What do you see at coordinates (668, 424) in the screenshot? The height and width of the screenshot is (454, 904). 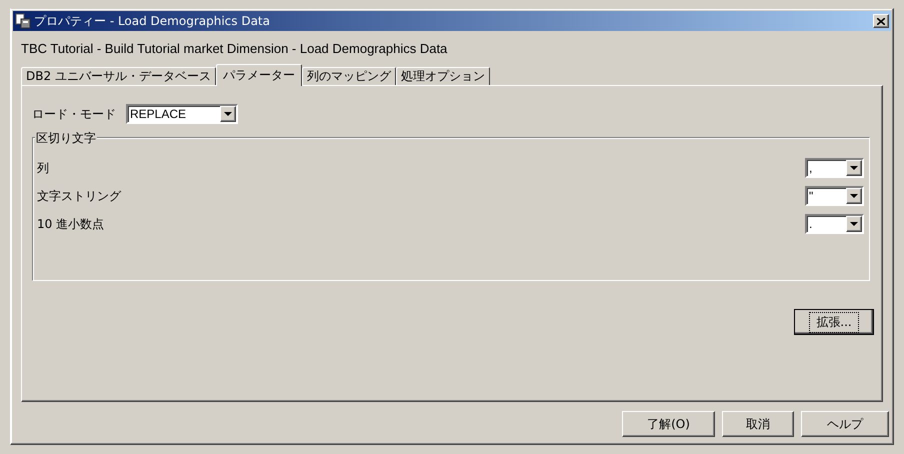 I see `ok-button: 了解(O)` at bounding box center [668, 424].